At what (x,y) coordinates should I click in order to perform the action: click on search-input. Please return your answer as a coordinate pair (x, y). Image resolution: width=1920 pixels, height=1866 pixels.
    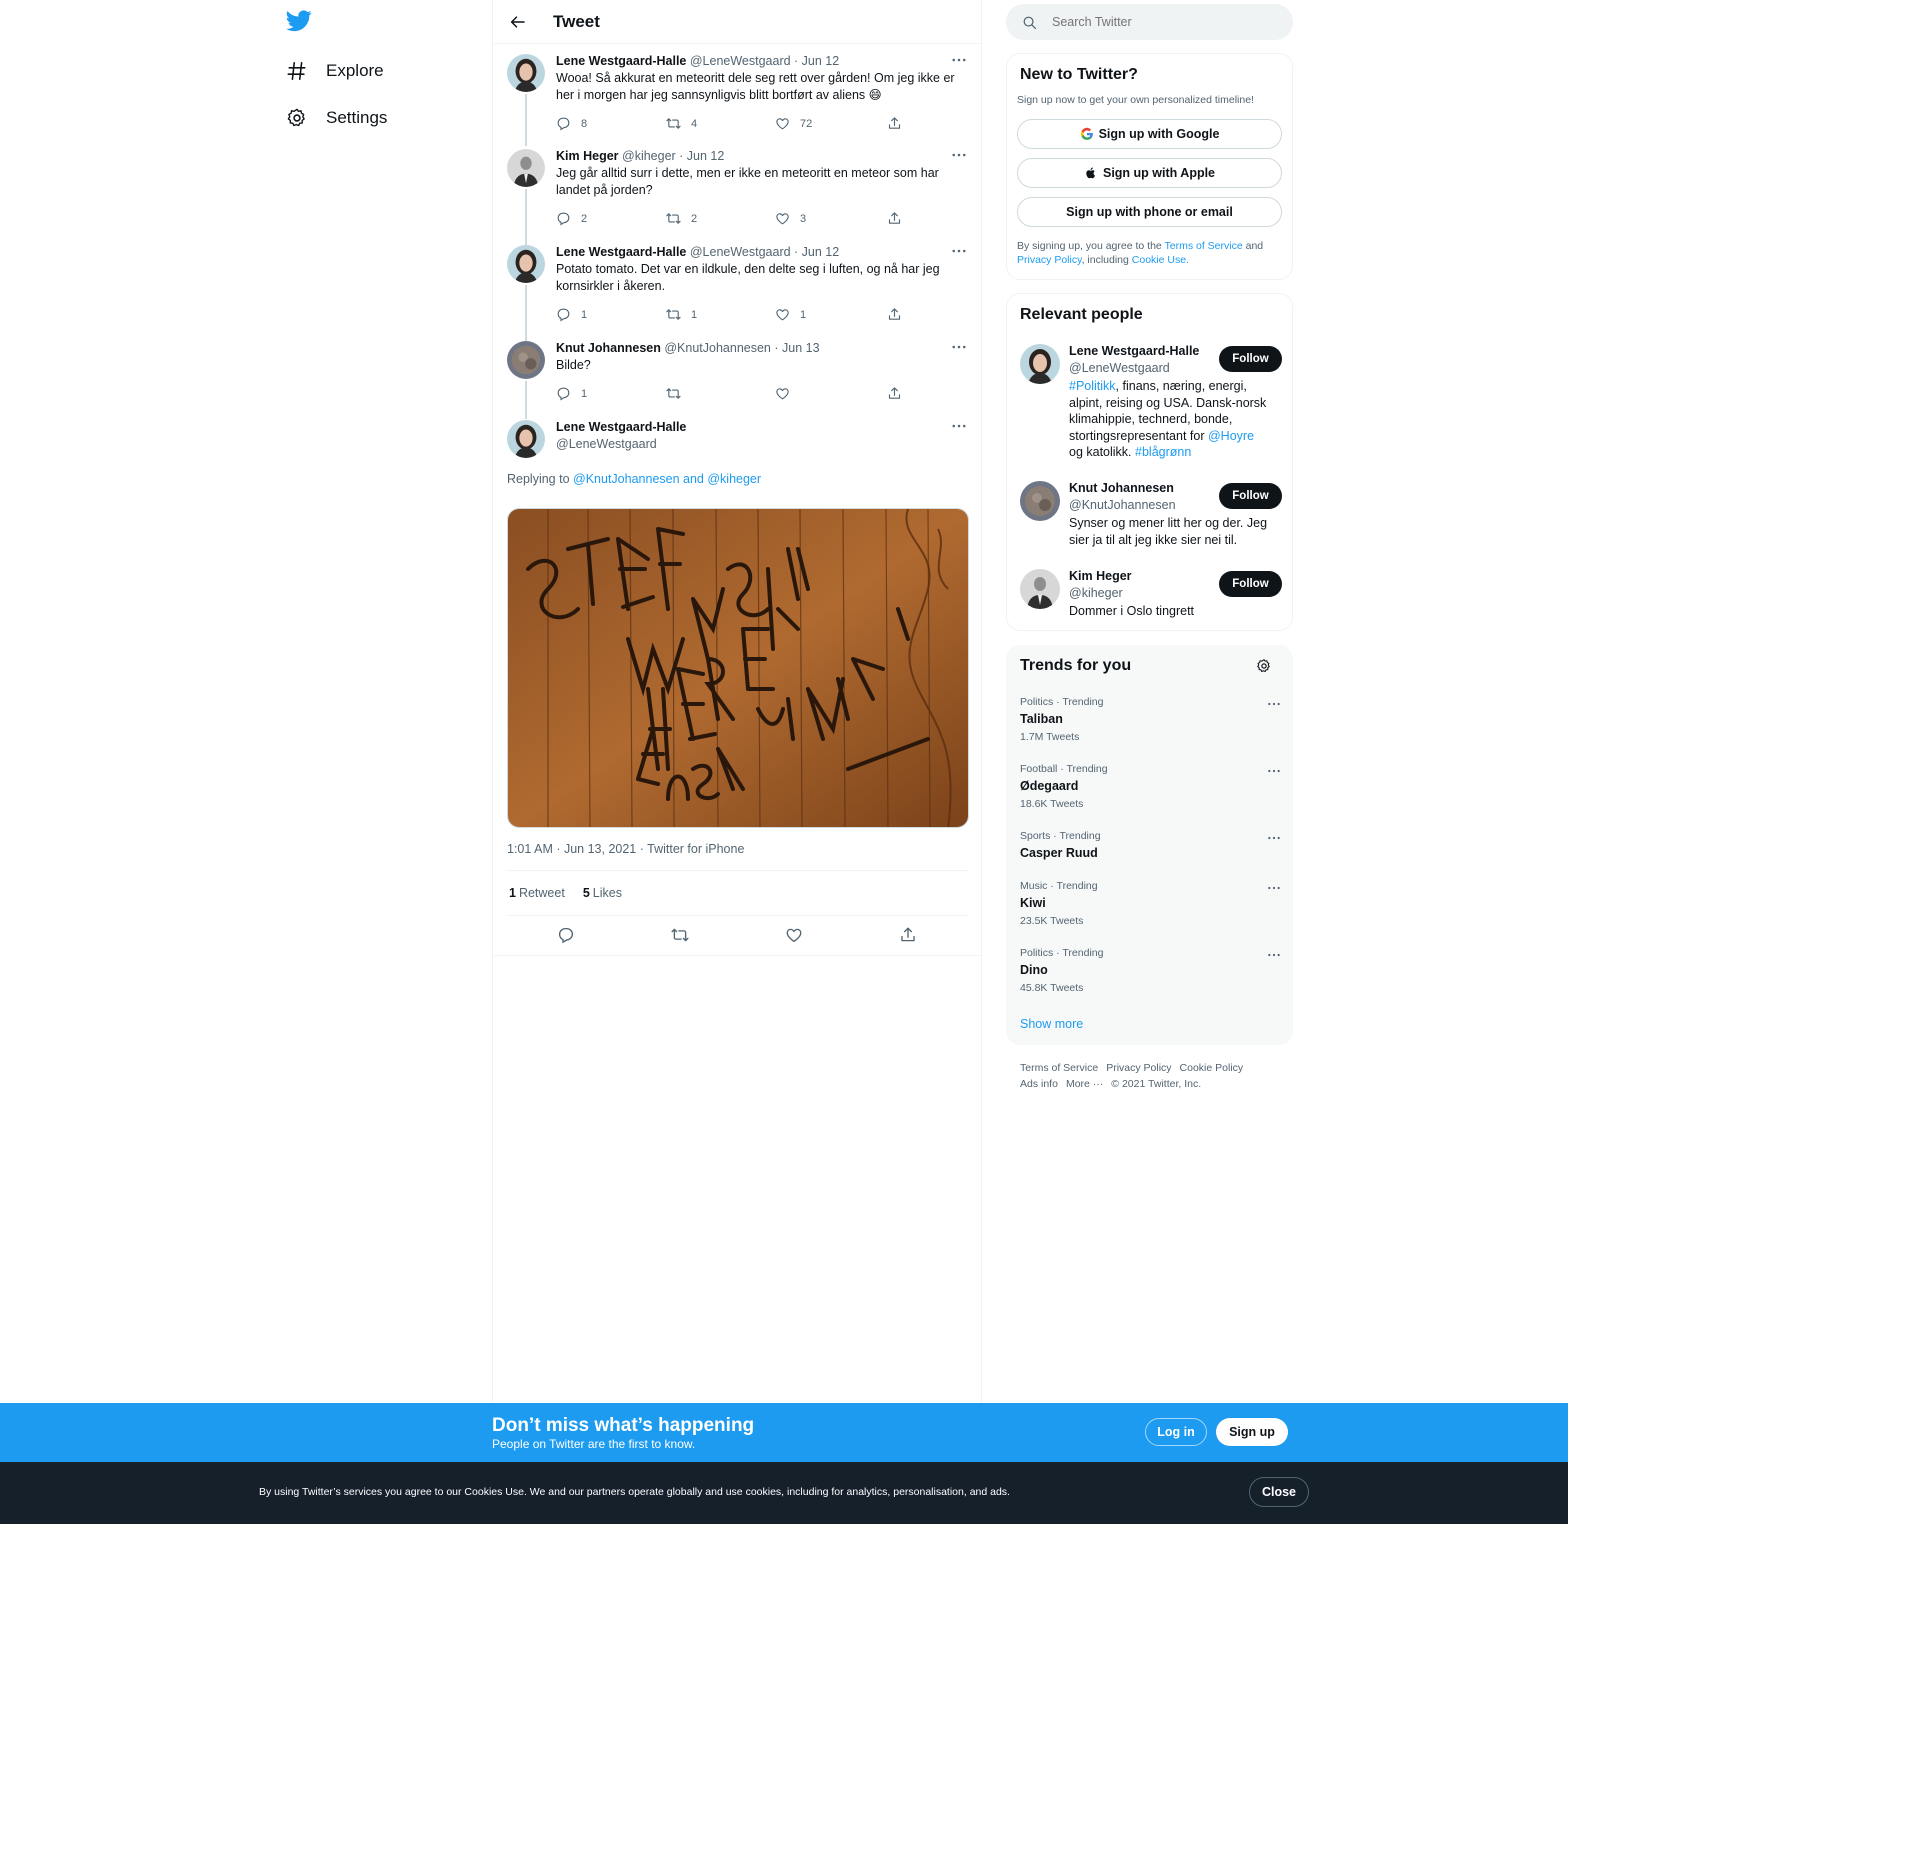
    Looking at the image, I should click on (1152, 22).